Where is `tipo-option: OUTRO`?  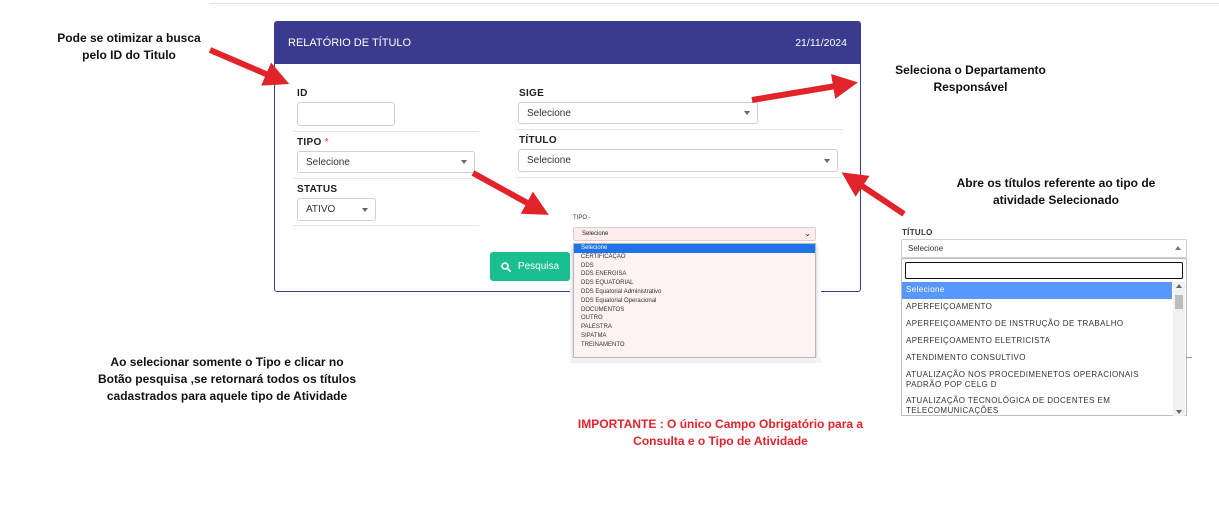
tipo-option: OUTRO is located at coordinates (694, 318).